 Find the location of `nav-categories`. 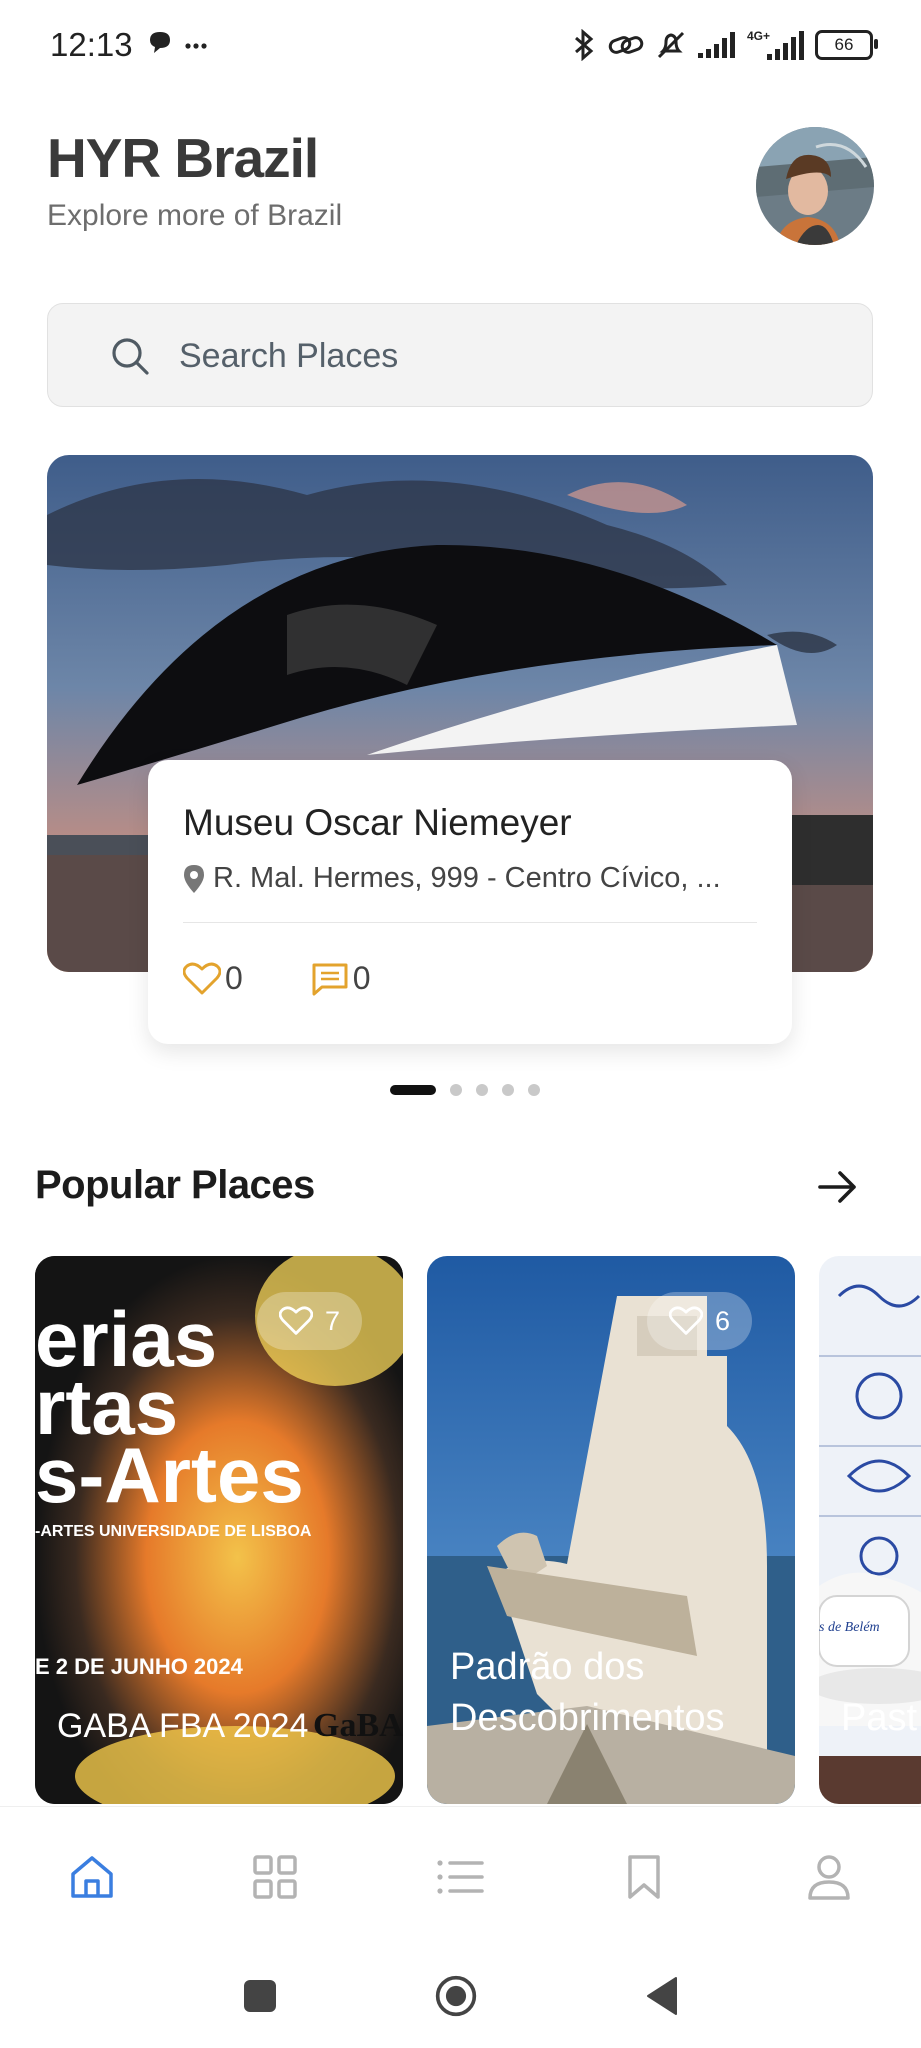

nav-categories is located at coordinates (275, 1877).